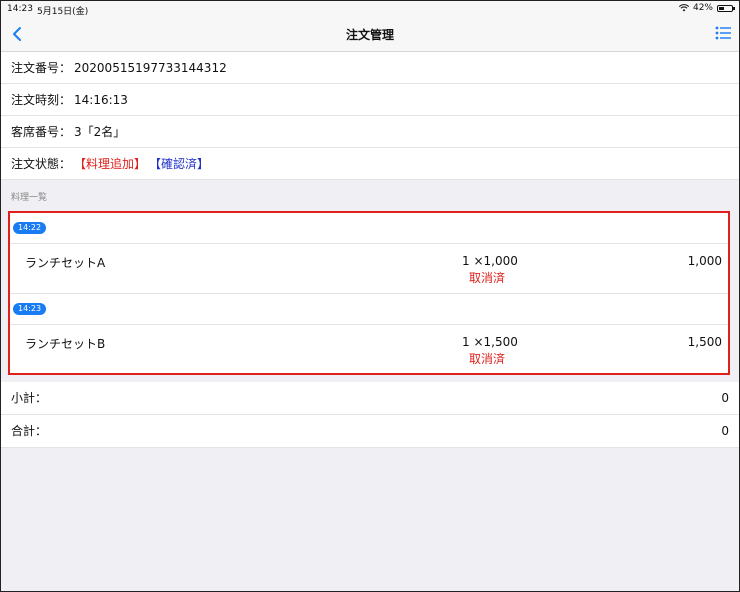 The height and width of the screenshot is (592, 740). I want to click on status-time: 14:23, so click(20, 9).